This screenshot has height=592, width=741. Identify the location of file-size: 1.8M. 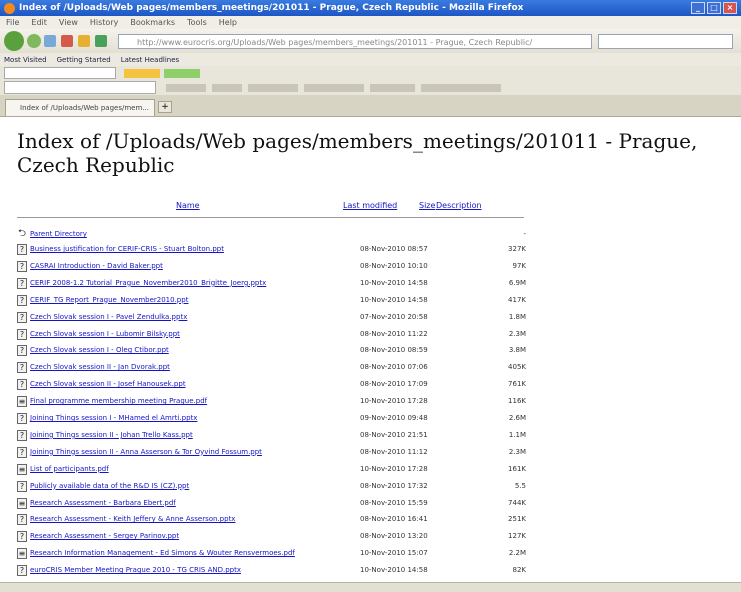
(517, 316).